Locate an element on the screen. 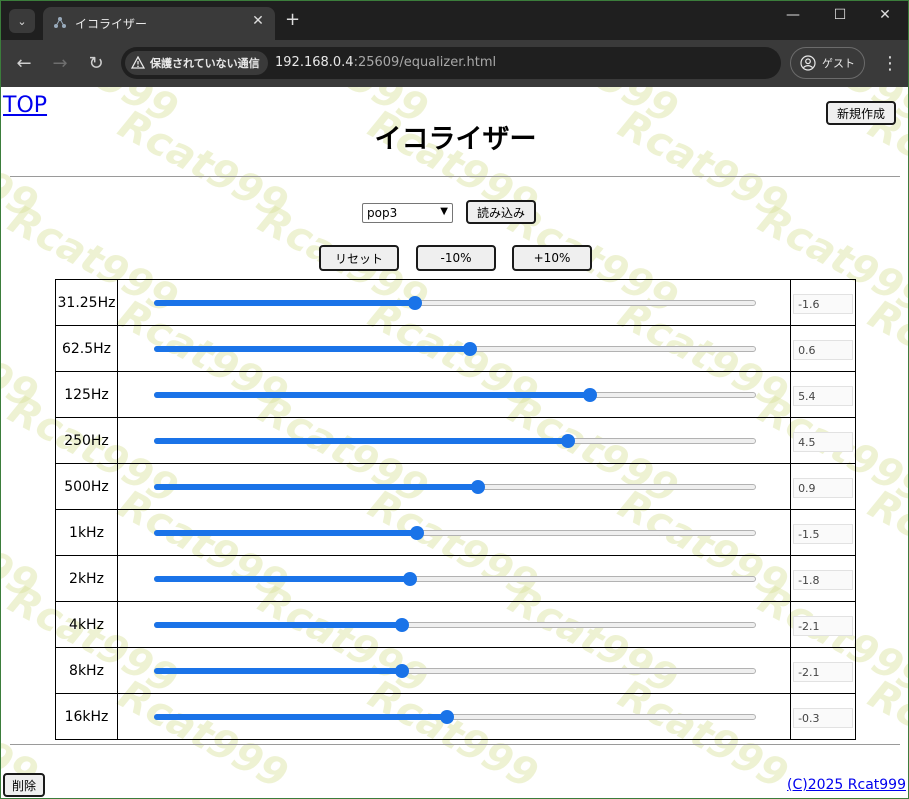 The height and width of the screenshot is (799, 909). divider-top is located at coordinates (455, 176).